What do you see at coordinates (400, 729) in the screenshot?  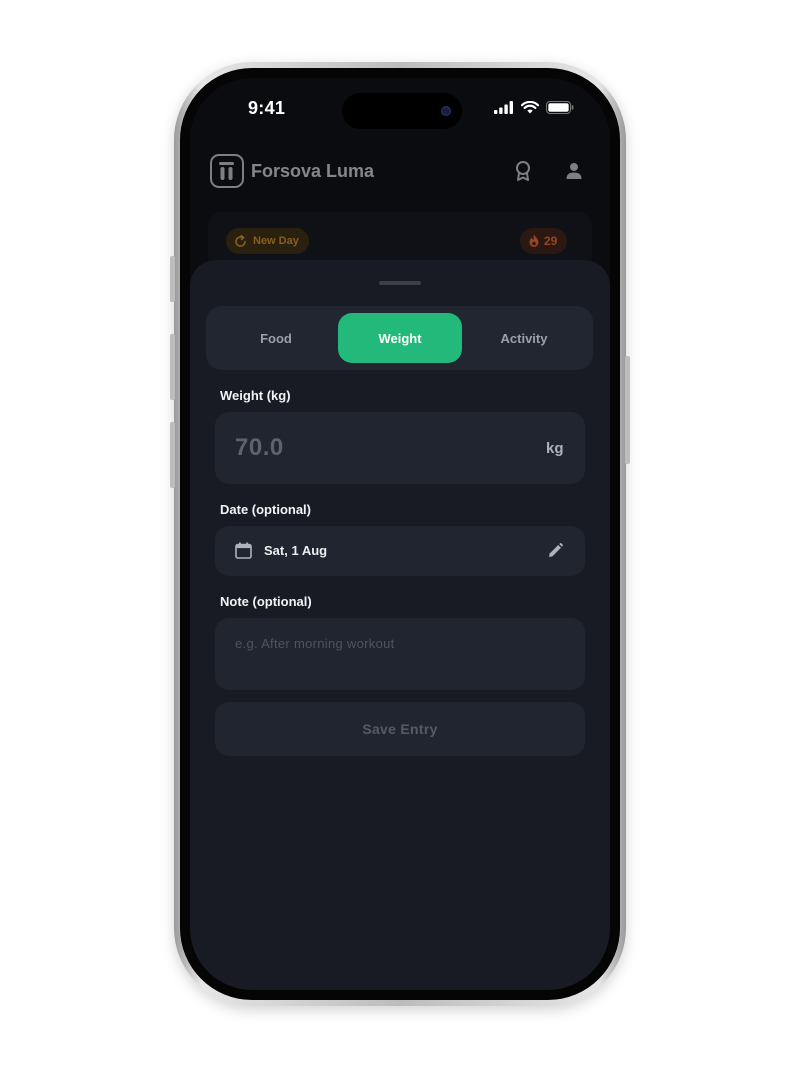 I see `save-entry-button: Save Entry` at bounding box center [400, 729].